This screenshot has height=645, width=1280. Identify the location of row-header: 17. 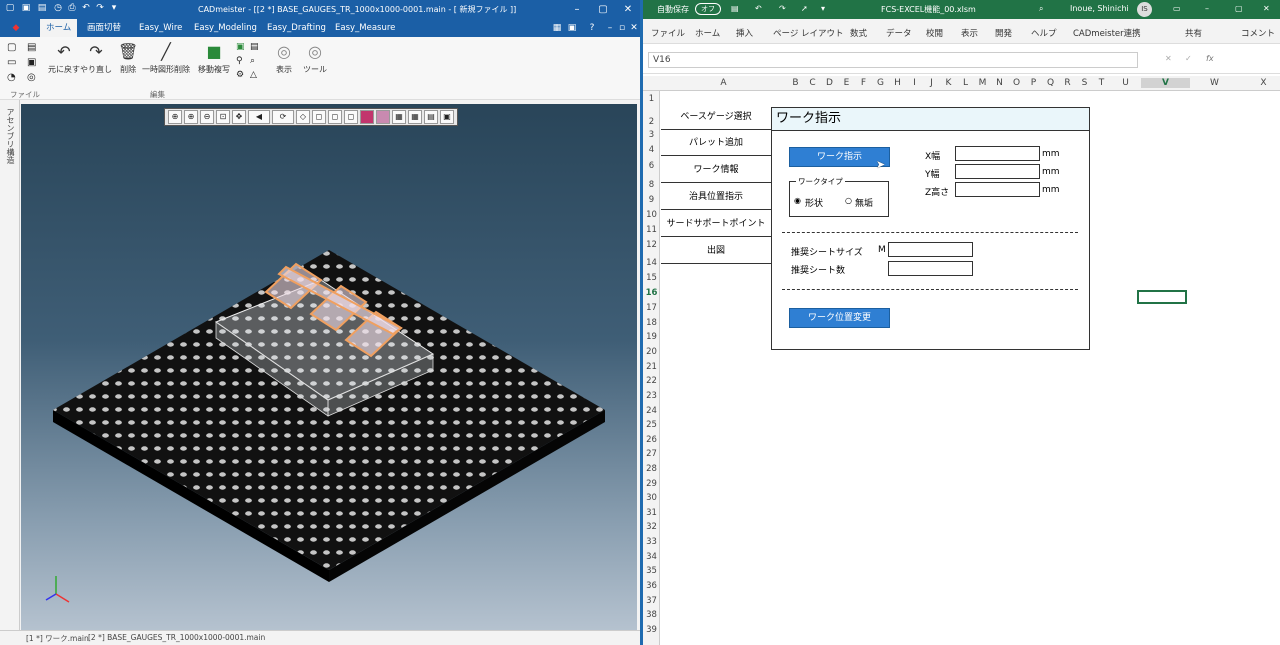
(651, 308).